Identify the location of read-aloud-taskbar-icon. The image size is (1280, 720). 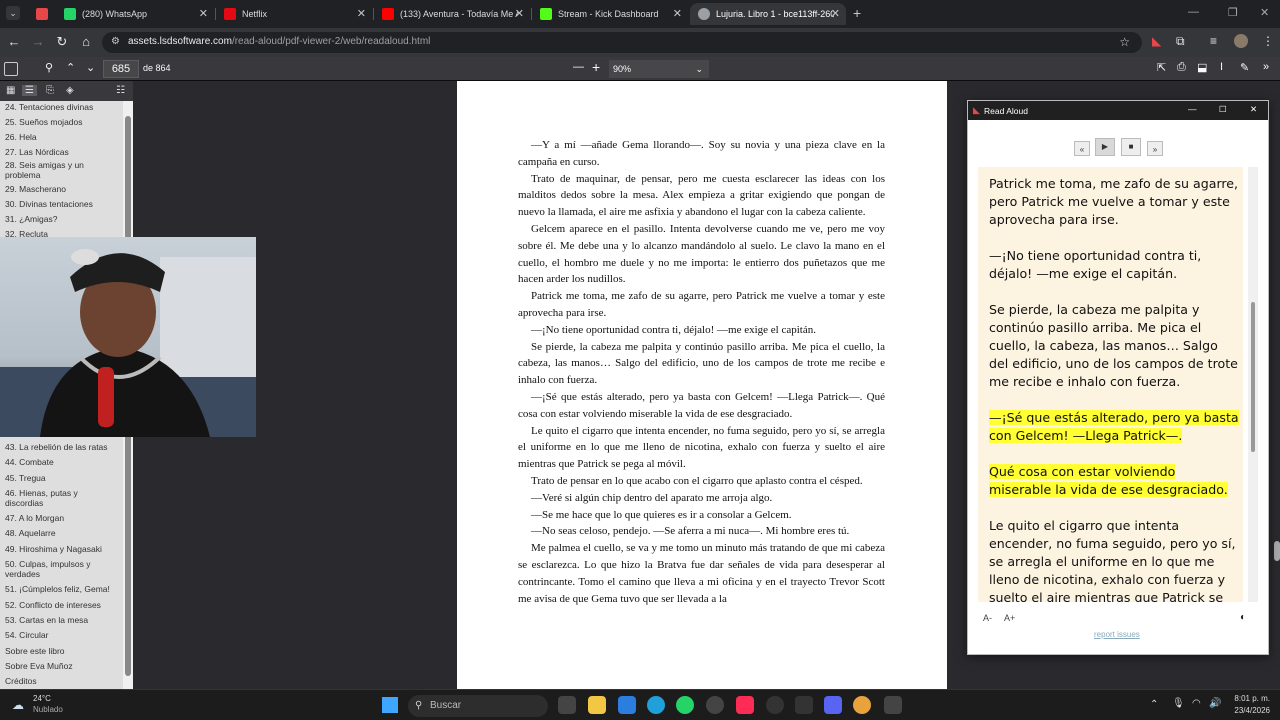
(893, 705).